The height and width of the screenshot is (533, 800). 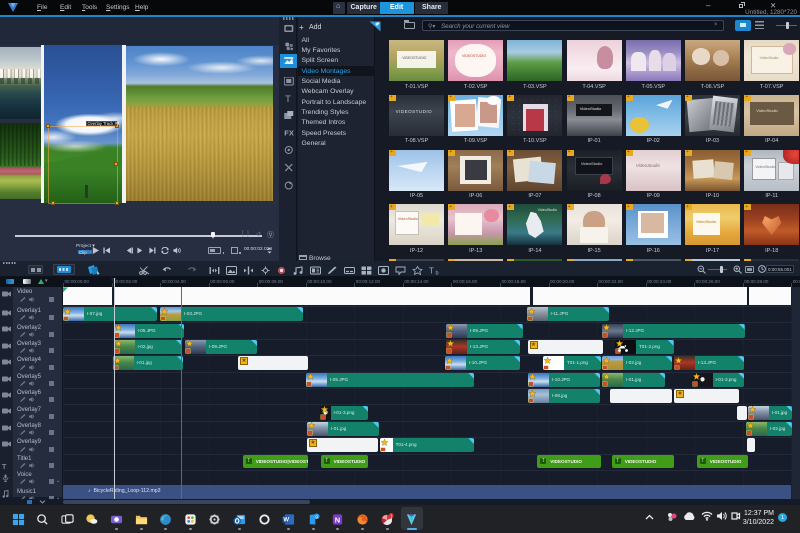 I want to click on svg-text: W, so click(x=286, y=520).